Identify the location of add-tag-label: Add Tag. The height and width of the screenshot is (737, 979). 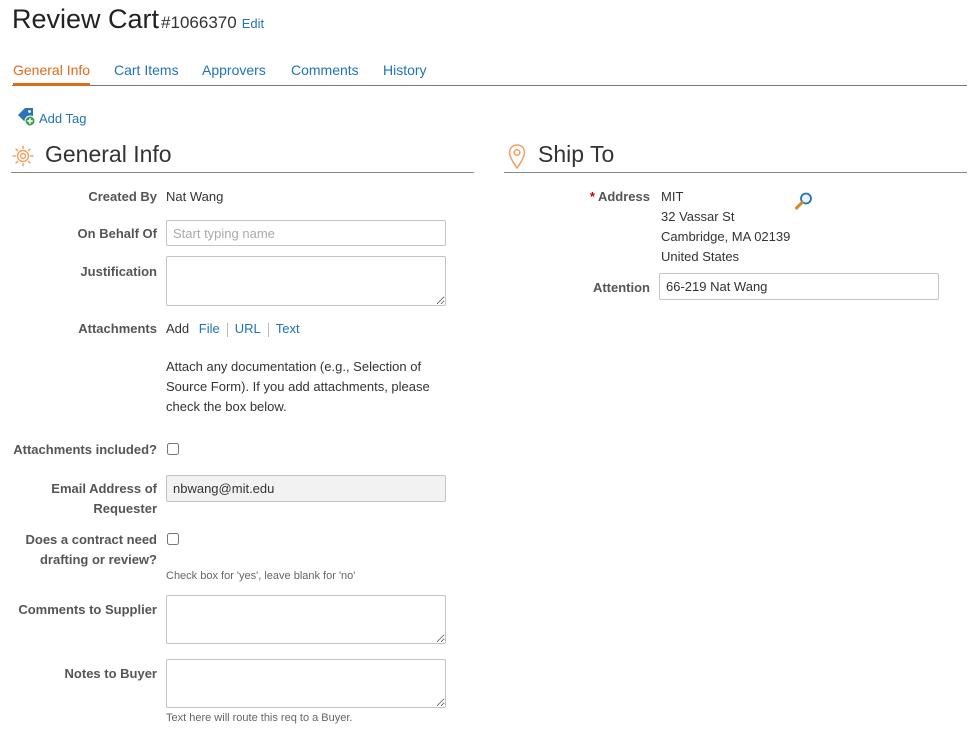
(63, 118).